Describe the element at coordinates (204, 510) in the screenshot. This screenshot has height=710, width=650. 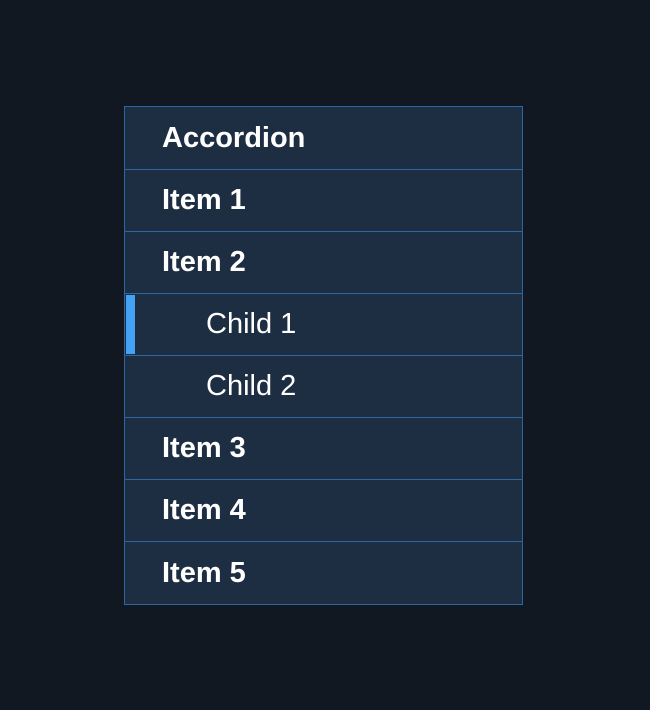
I see `accordion-item-label: Item 4` at that location.